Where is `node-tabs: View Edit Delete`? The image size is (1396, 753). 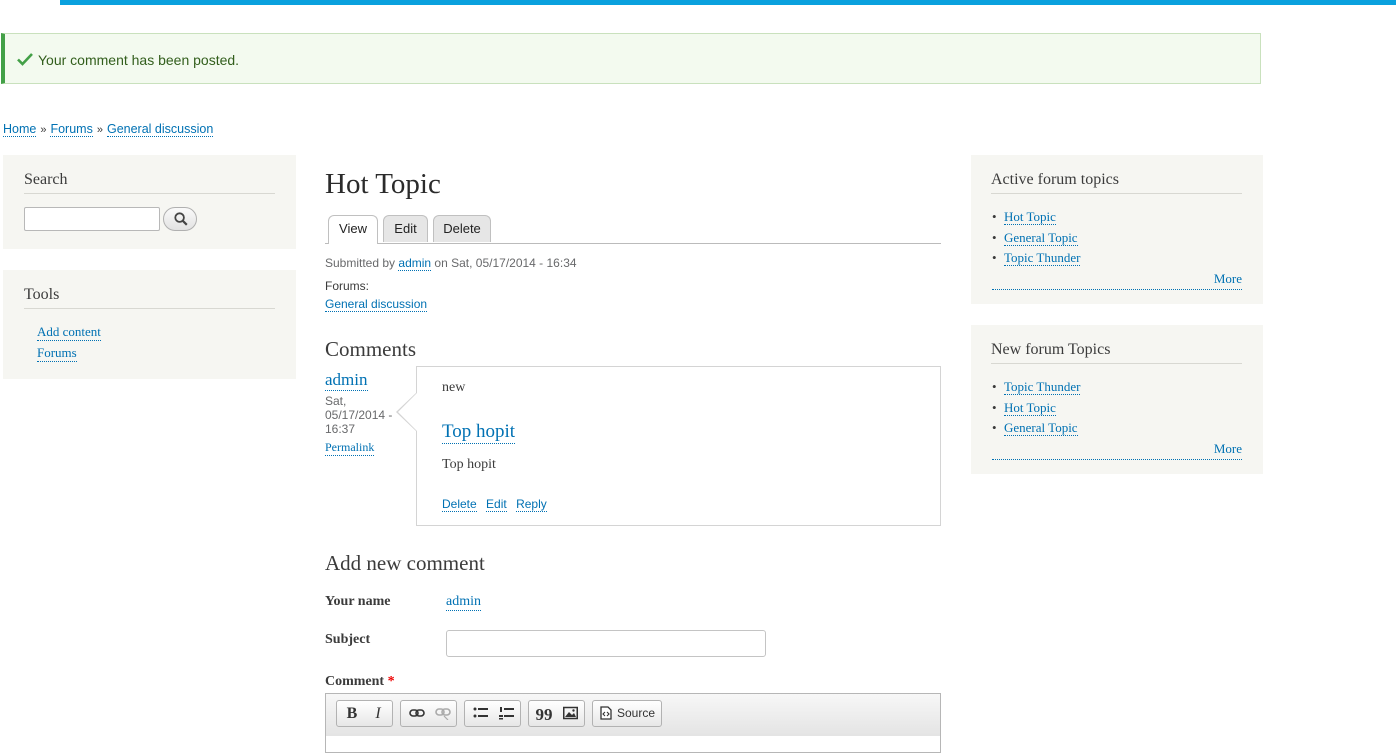 node-tabs: View Edit Delete is located at coordinates (633, 229).